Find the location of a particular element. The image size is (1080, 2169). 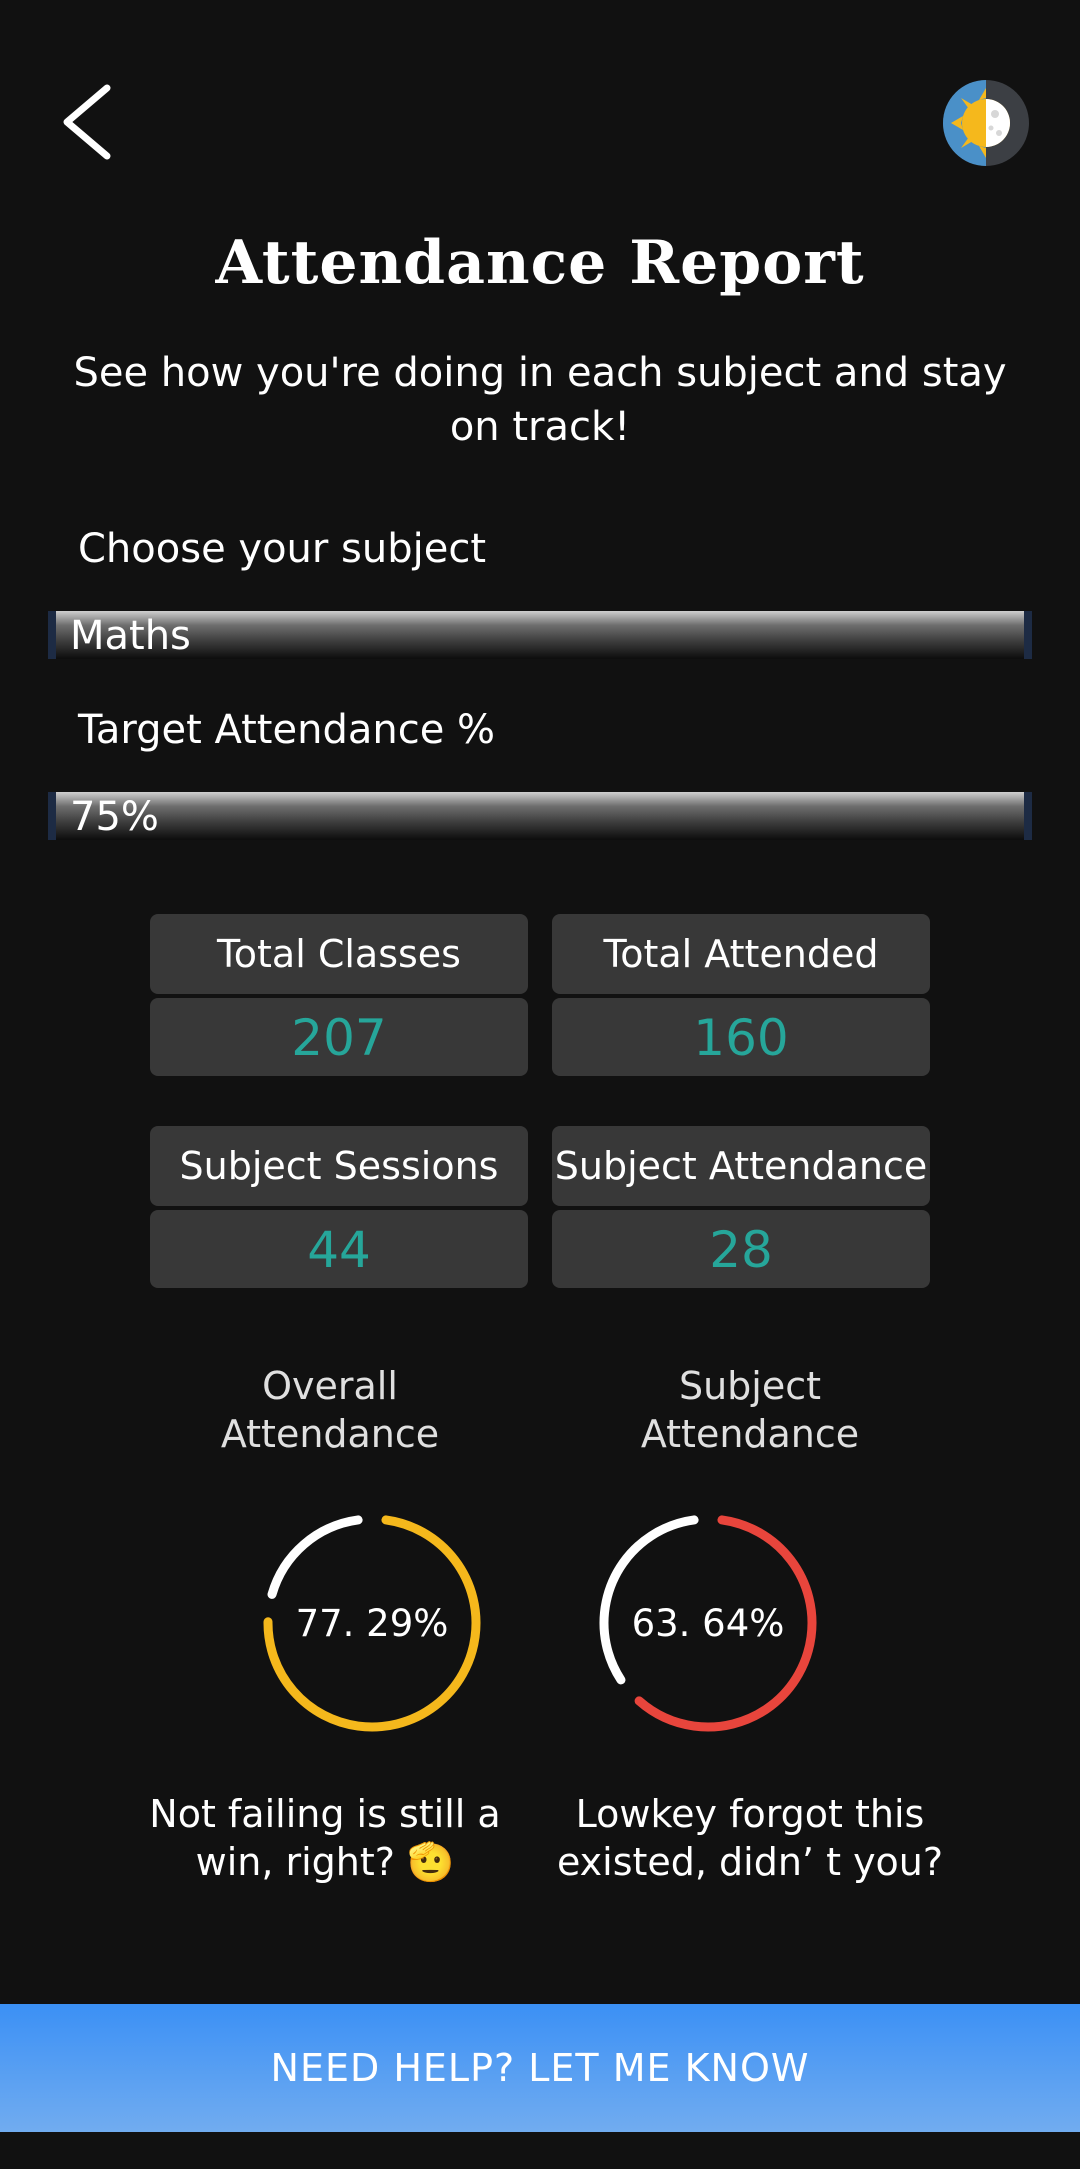

subject-attendance-ring: 63. 64% is located at coordinates (708, 1623).